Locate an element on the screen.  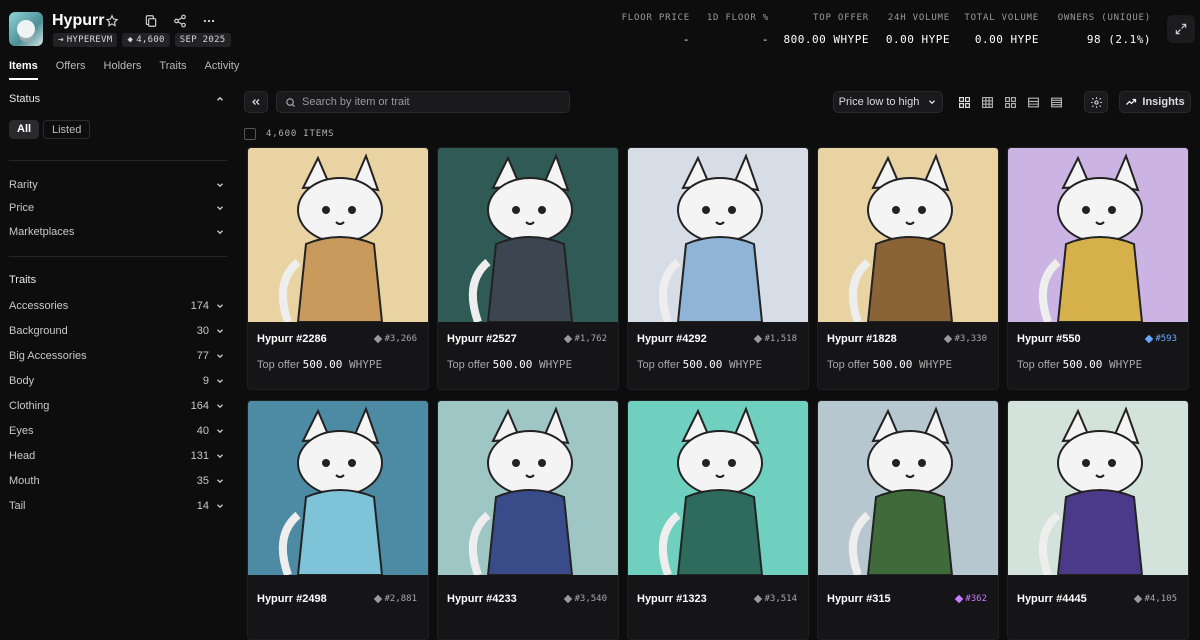
tab-items: Items is located at coordinates (23, 70).